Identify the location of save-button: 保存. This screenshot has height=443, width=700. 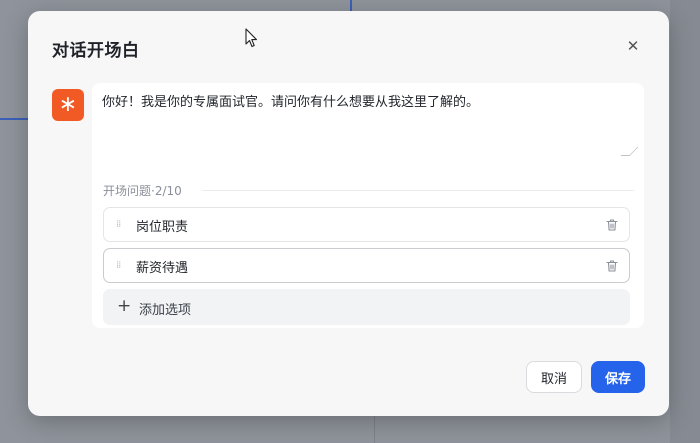
(618, 377).